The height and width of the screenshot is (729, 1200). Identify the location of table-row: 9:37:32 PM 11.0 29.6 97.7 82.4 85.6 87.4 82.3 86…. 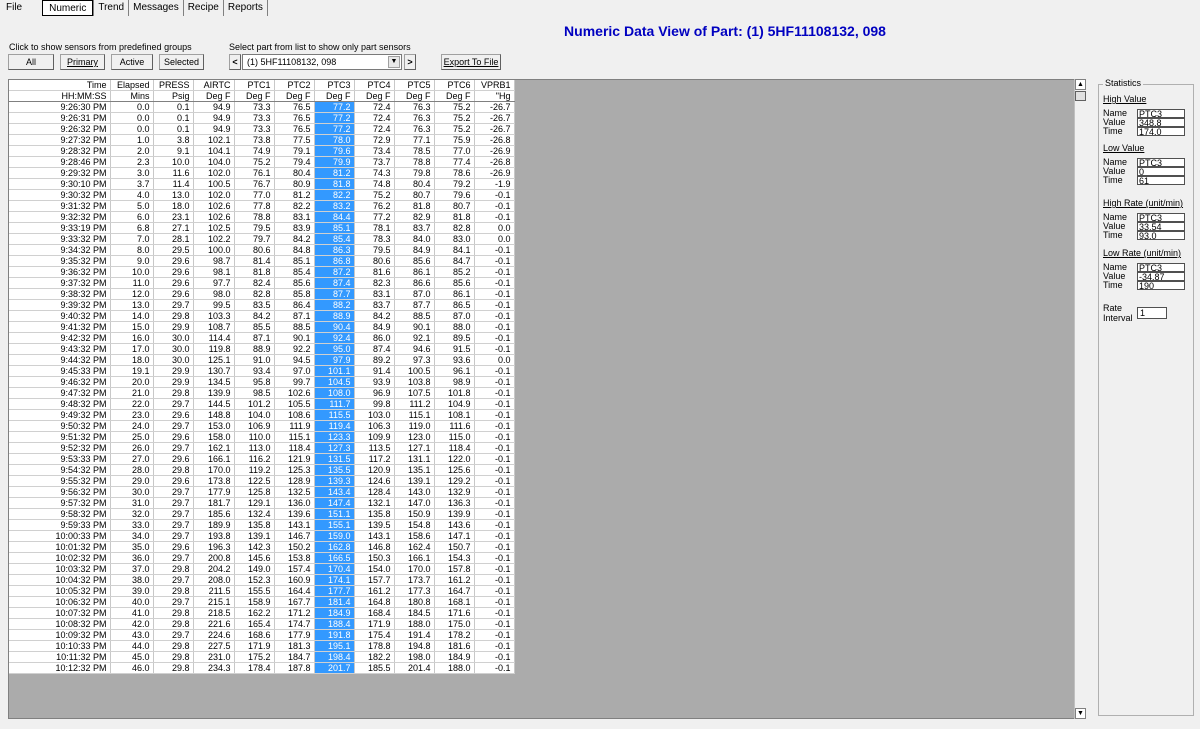
(262, 283).